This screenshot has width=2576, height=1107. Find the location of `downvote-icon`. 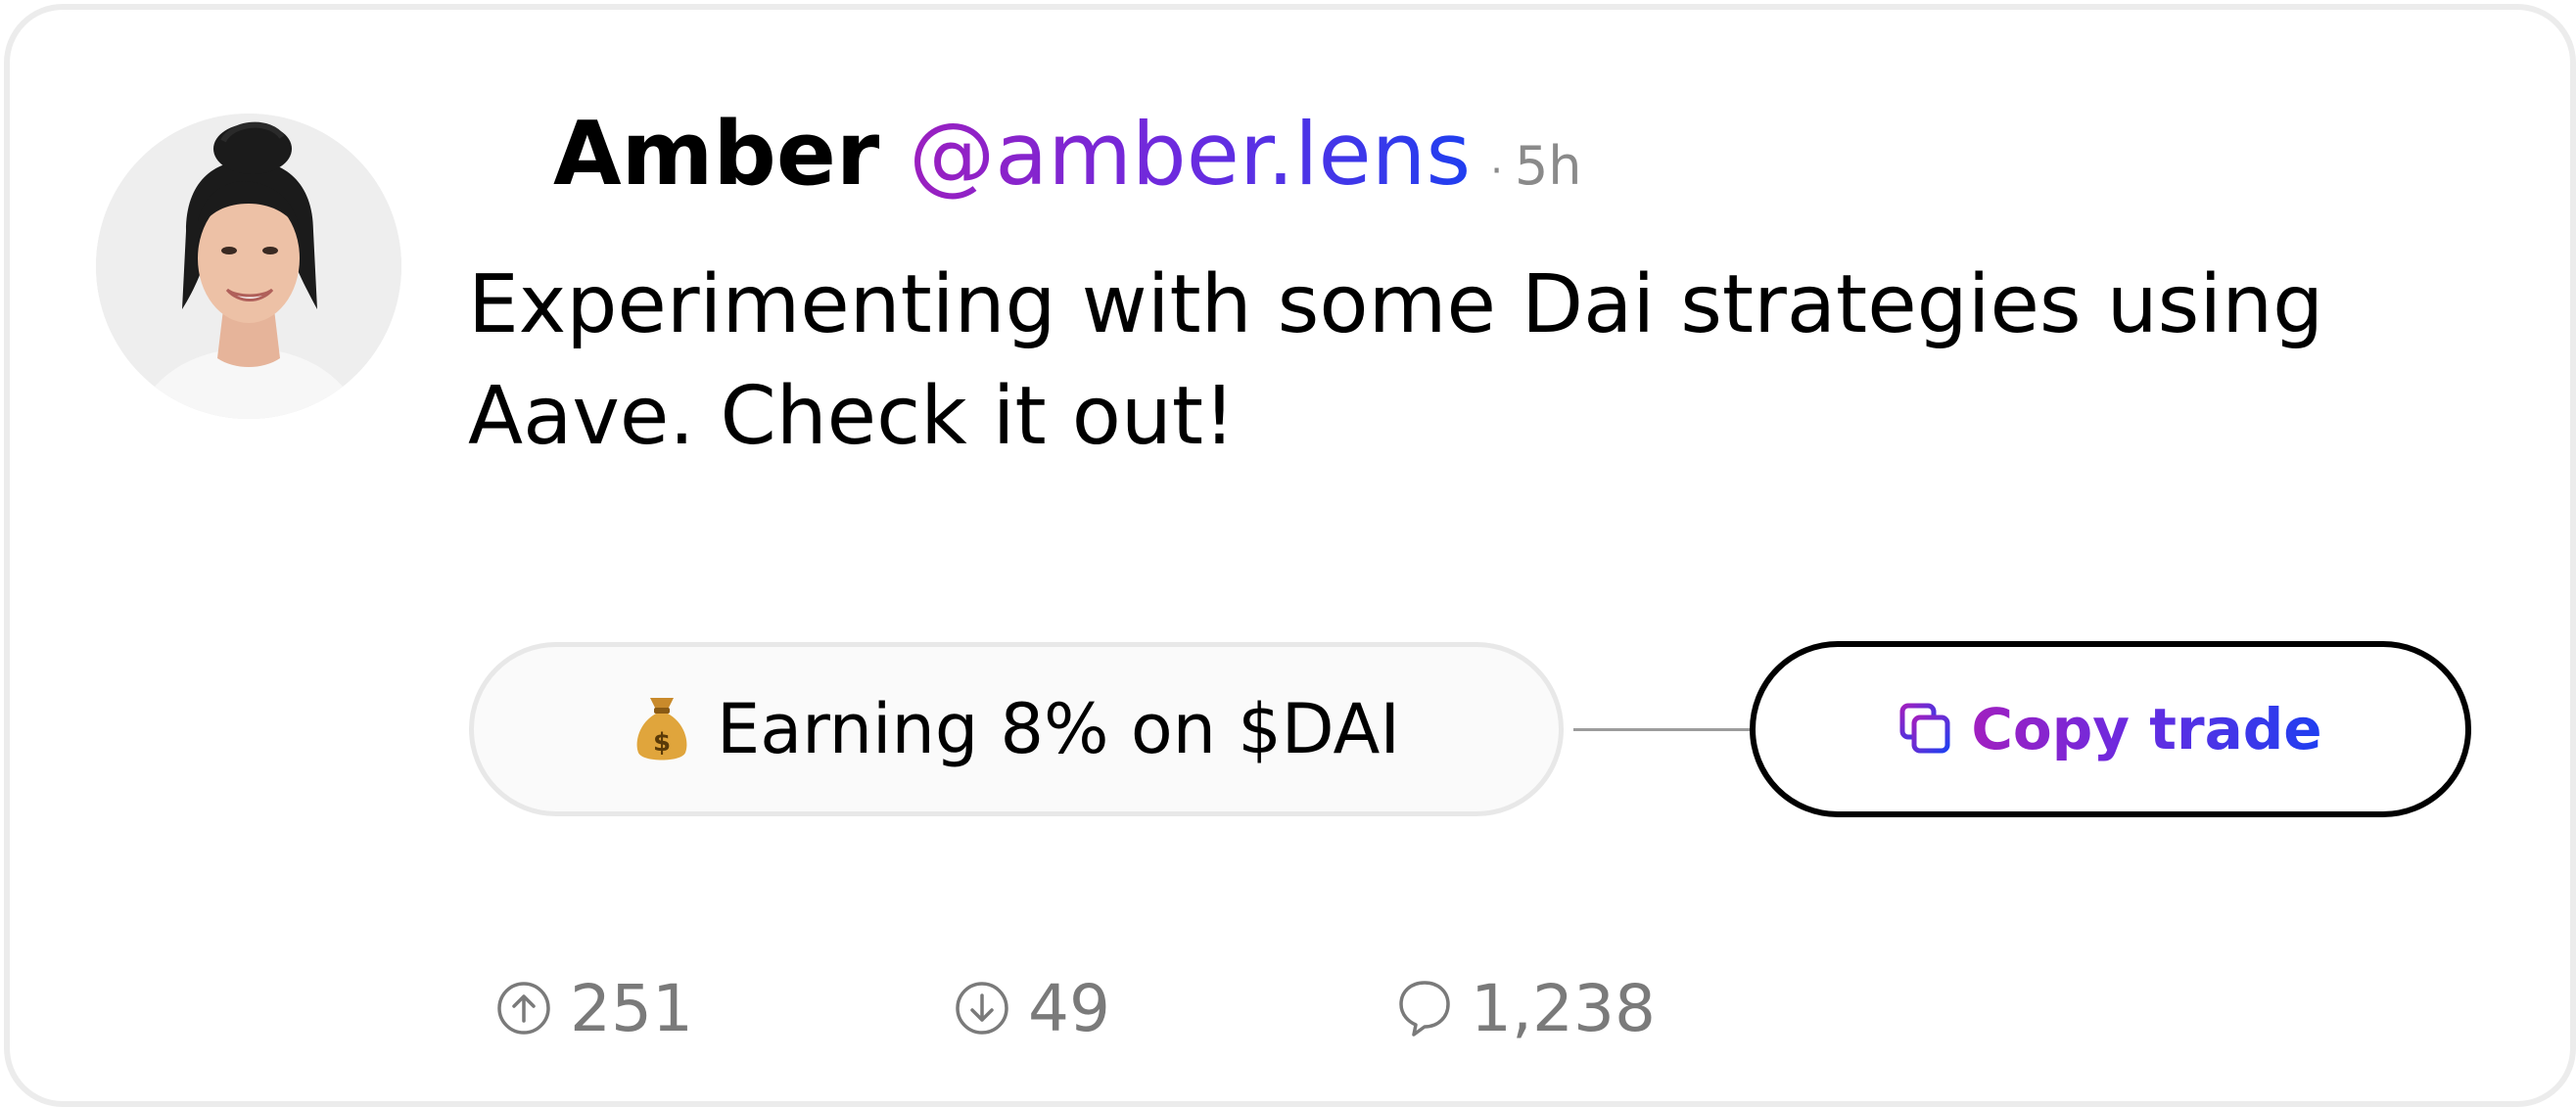

downvote-icon is located at coordinates (982, 1008).